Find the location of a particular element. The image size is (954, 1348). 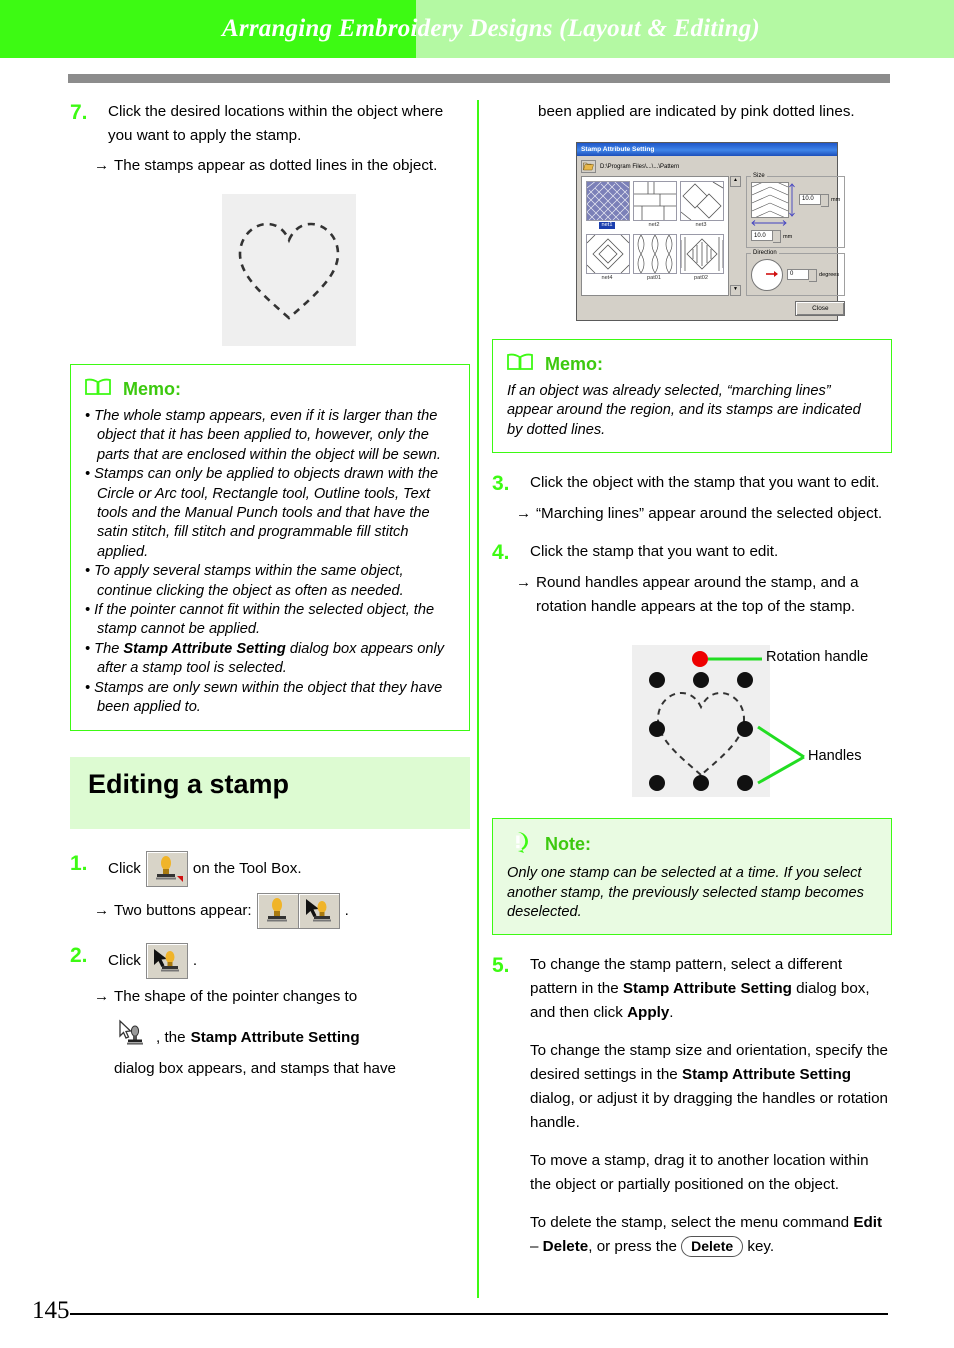

pattern-item: pat01 is located at coordinates (655, 258).